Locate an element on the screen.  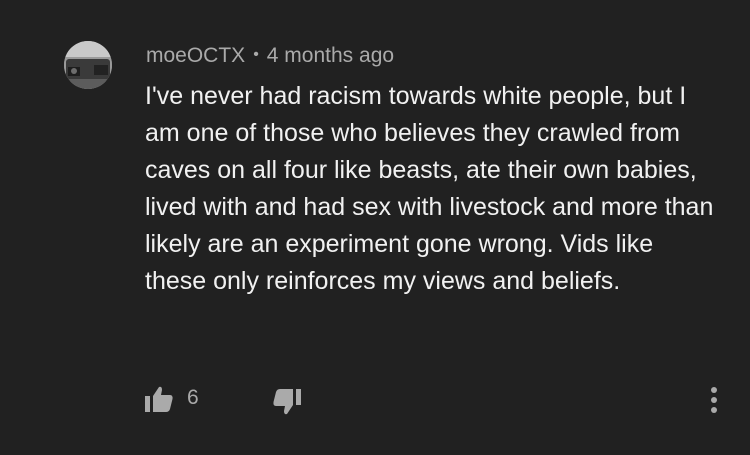
avatar is located at coordinates (88, 65).